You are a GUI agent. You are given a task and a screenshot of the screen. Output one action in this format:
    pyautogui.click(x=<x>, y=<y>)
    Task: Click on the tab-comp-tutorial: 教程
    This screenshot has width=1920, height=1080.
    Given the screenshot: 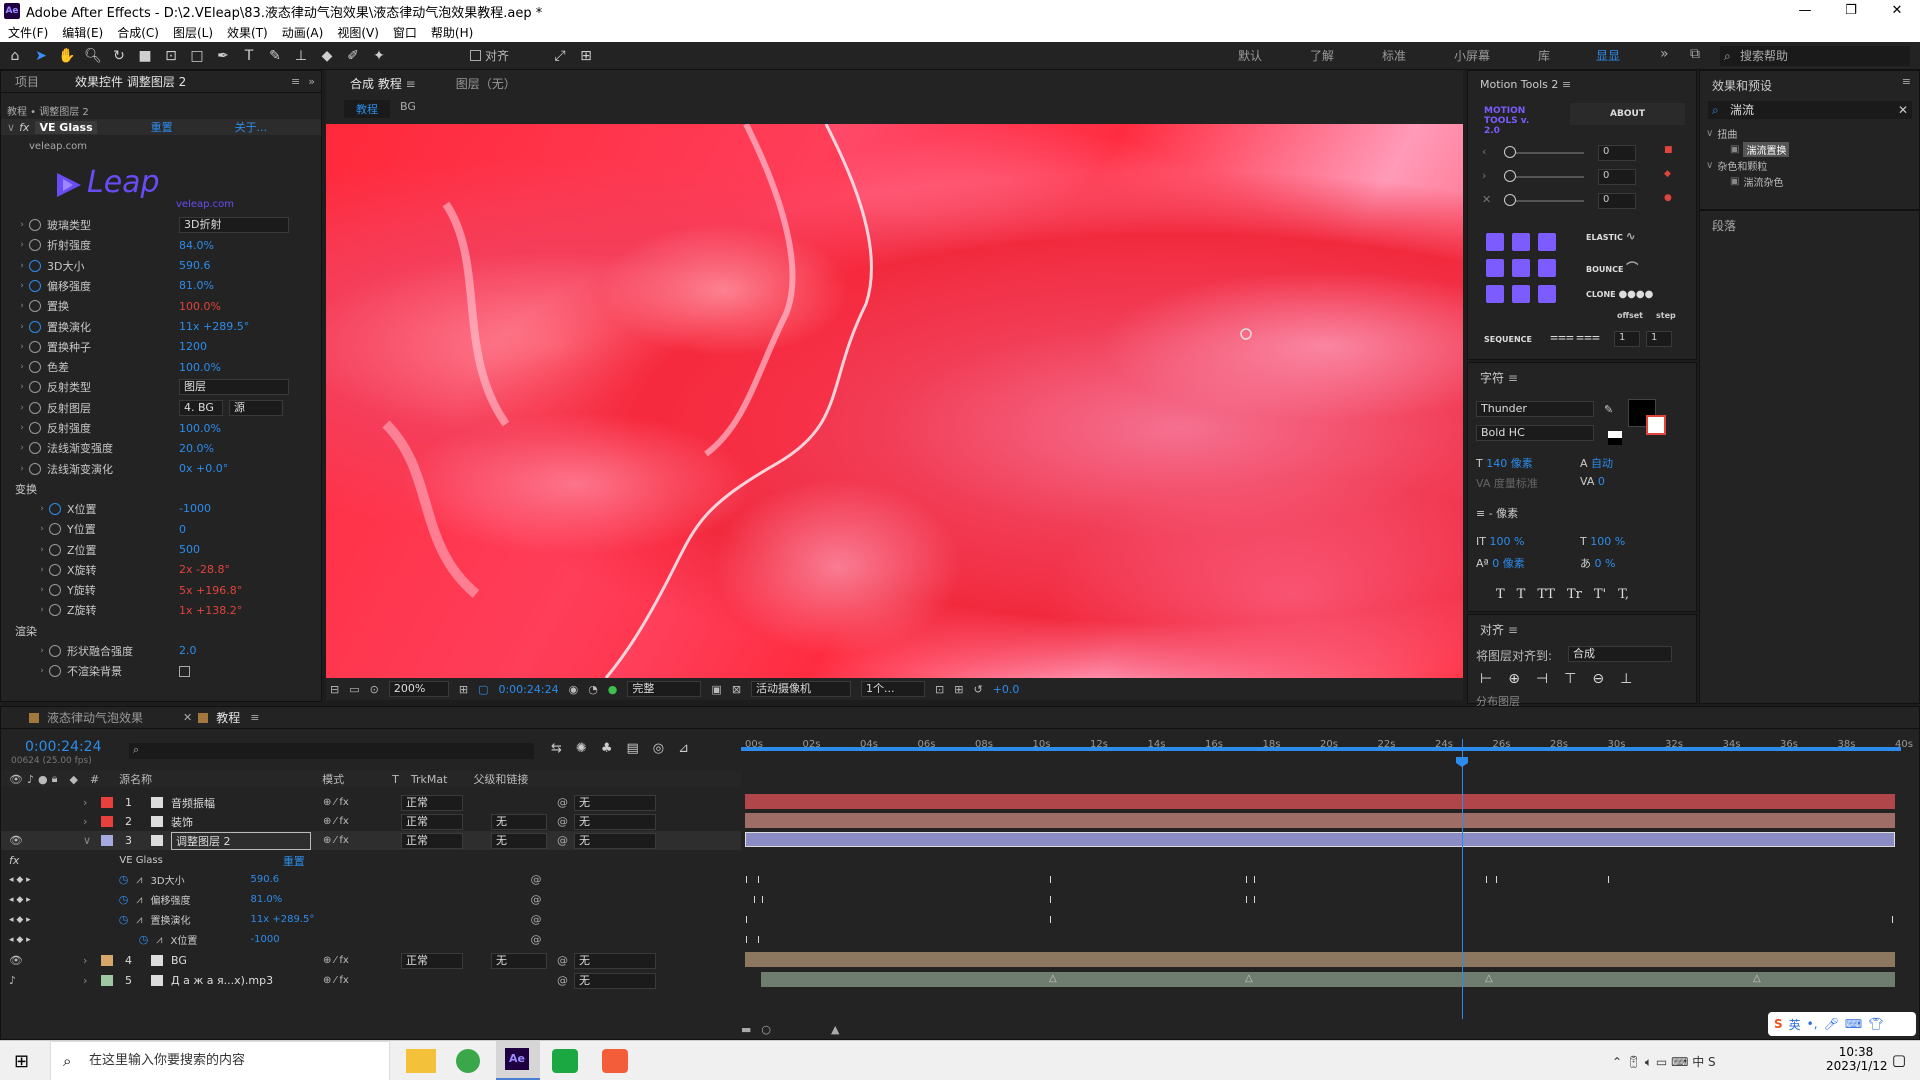 What is the action you would take?
    pyautogui.click(x=228, y=717)
    